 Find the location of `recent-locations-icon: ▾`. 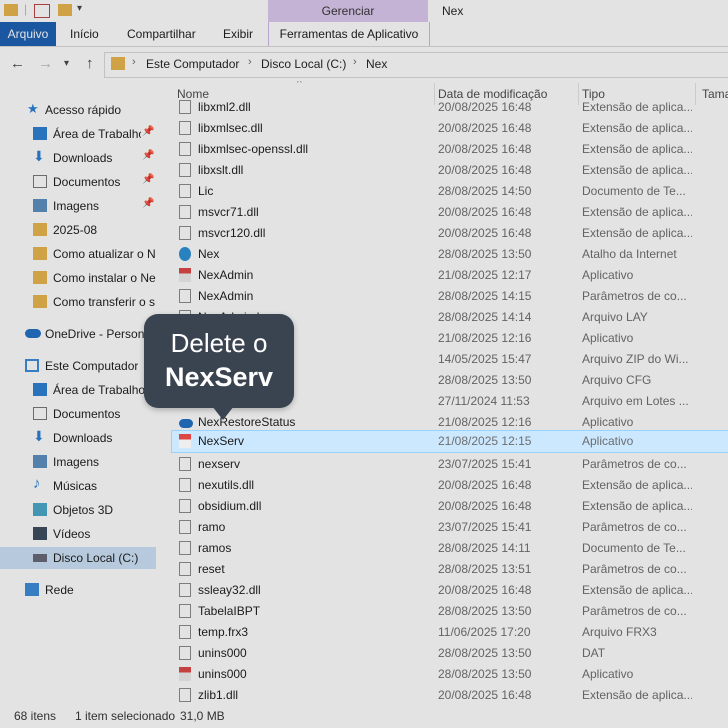

recent-locations-icon: ▾ is located at coordinates (66, 63).